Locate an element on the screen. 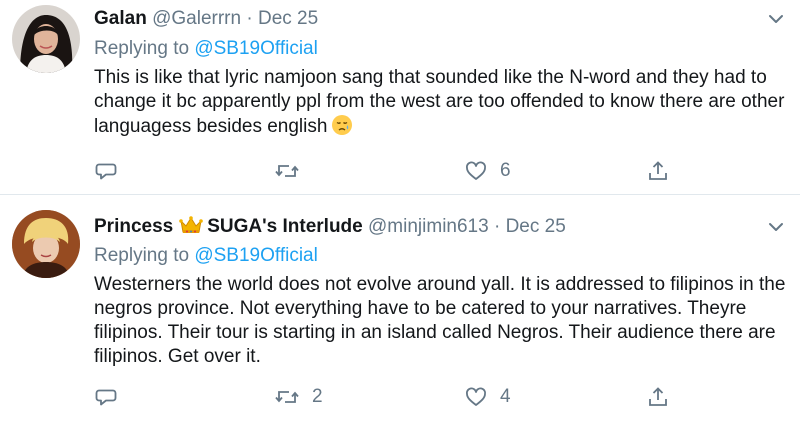  retweet-count: 2 is located at coordinates (317, 396).